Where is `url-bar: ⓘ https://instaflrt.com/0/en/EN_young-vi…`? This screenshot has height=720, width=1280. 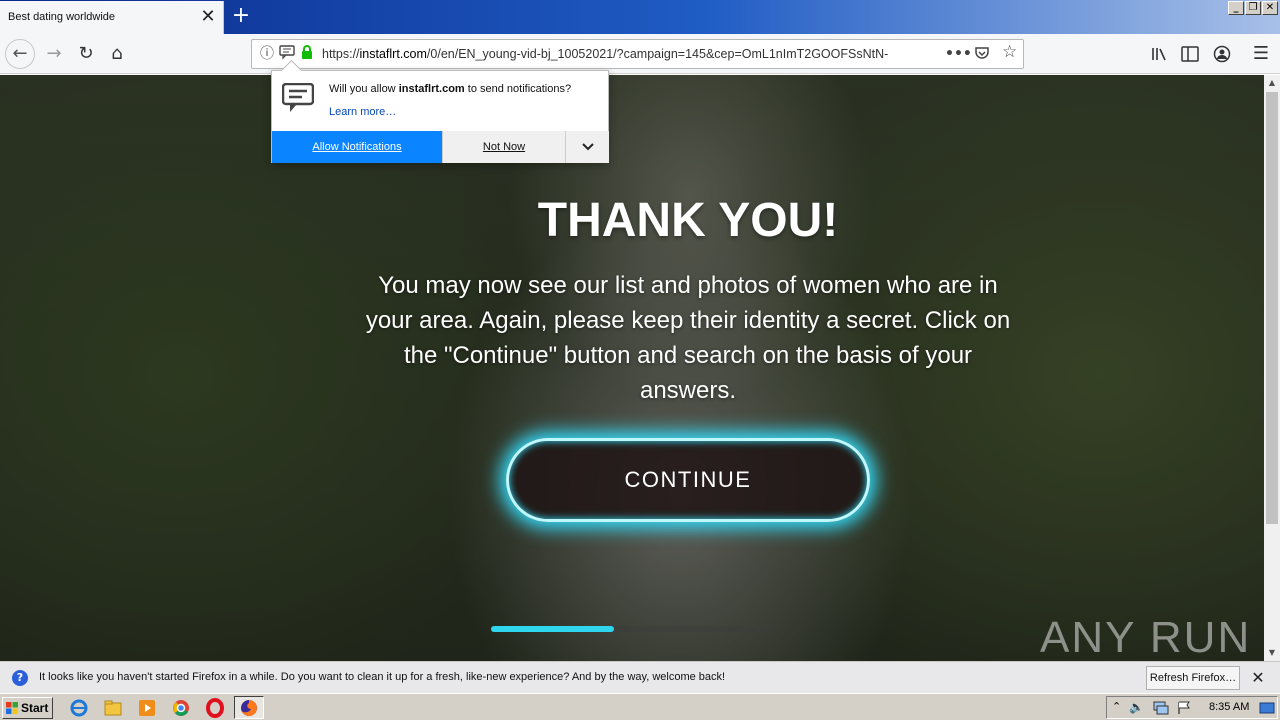
url-bar: ⓘ https://instaflrt.com/0/en/EN_young-vi… is located at coordinates (637, 54).